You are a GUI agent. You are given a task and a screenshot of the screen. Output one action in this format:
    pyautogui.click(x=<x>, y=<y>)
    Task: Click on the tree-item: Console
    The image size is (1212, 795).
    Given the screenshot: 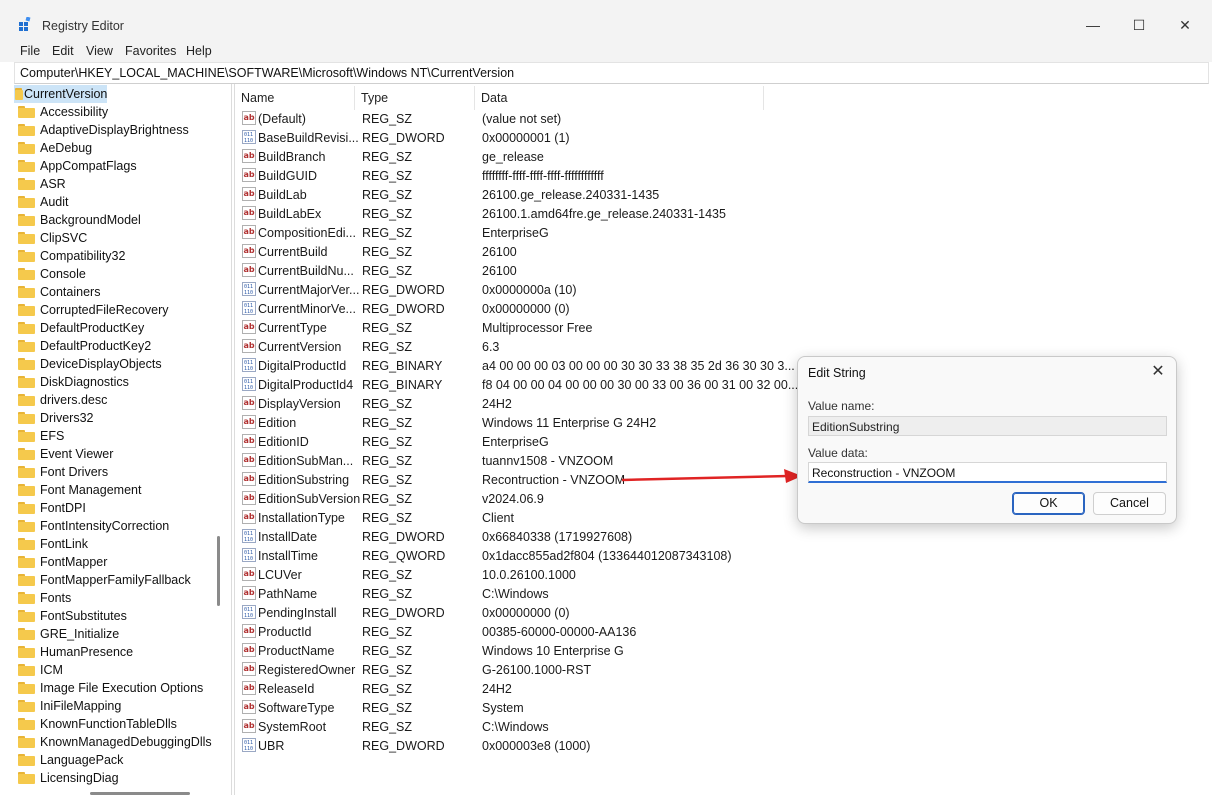 What is the action you would take?
    pyautogui.click(x=114, y=274)
    